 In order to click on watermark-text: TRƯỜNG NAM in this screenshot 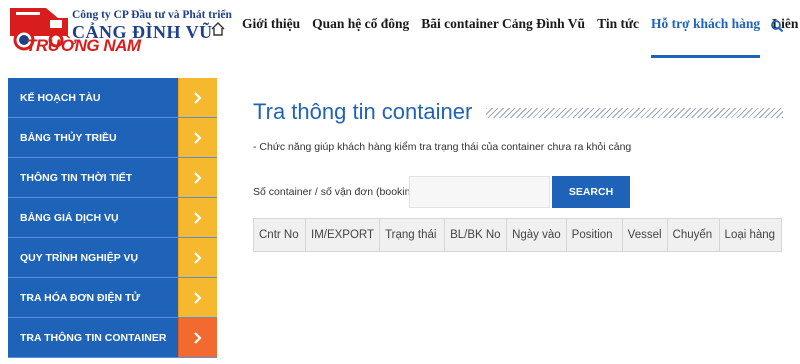, I will do `click(83, 45)`.